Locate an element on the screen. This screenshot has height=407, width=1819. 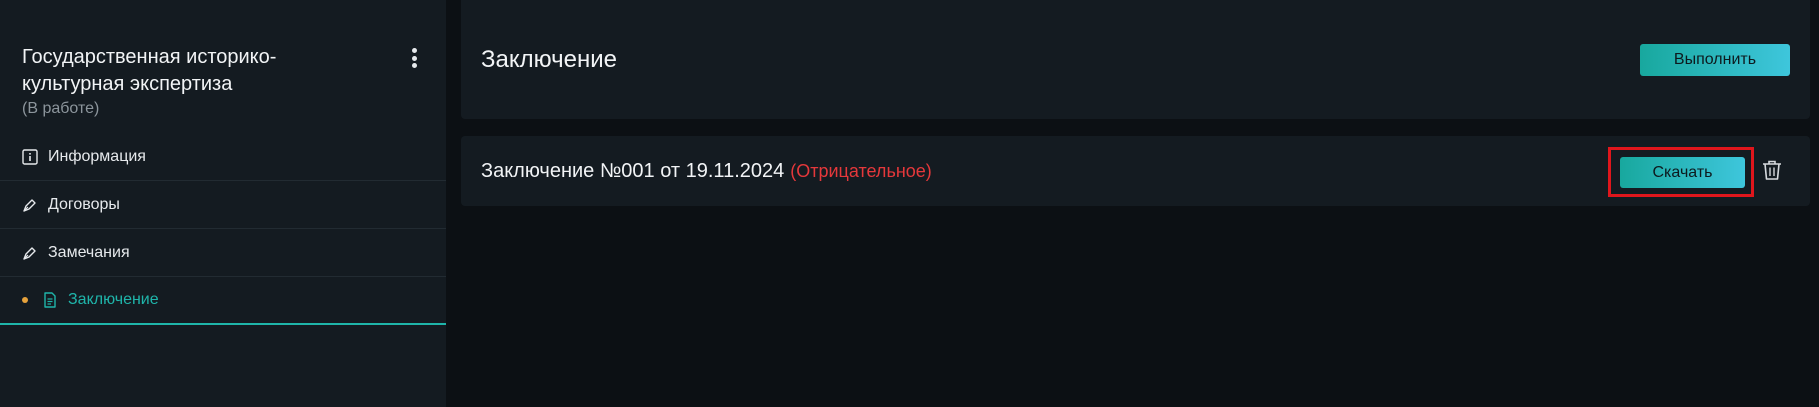
more-vertical-icon is located at coordinates (414, 58).